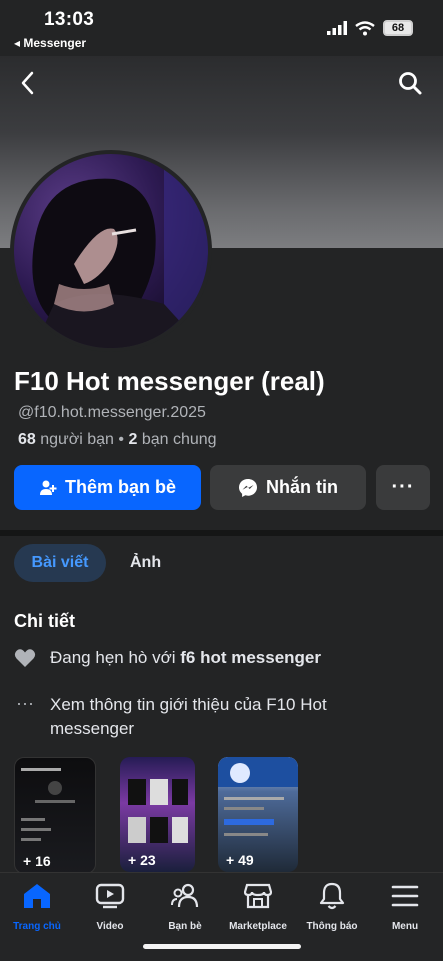 This screenshot has width=443, height=961. Describe the element at coordinates (110, 926) in the screenshot. I see `nav-video-label: Video` at that location.